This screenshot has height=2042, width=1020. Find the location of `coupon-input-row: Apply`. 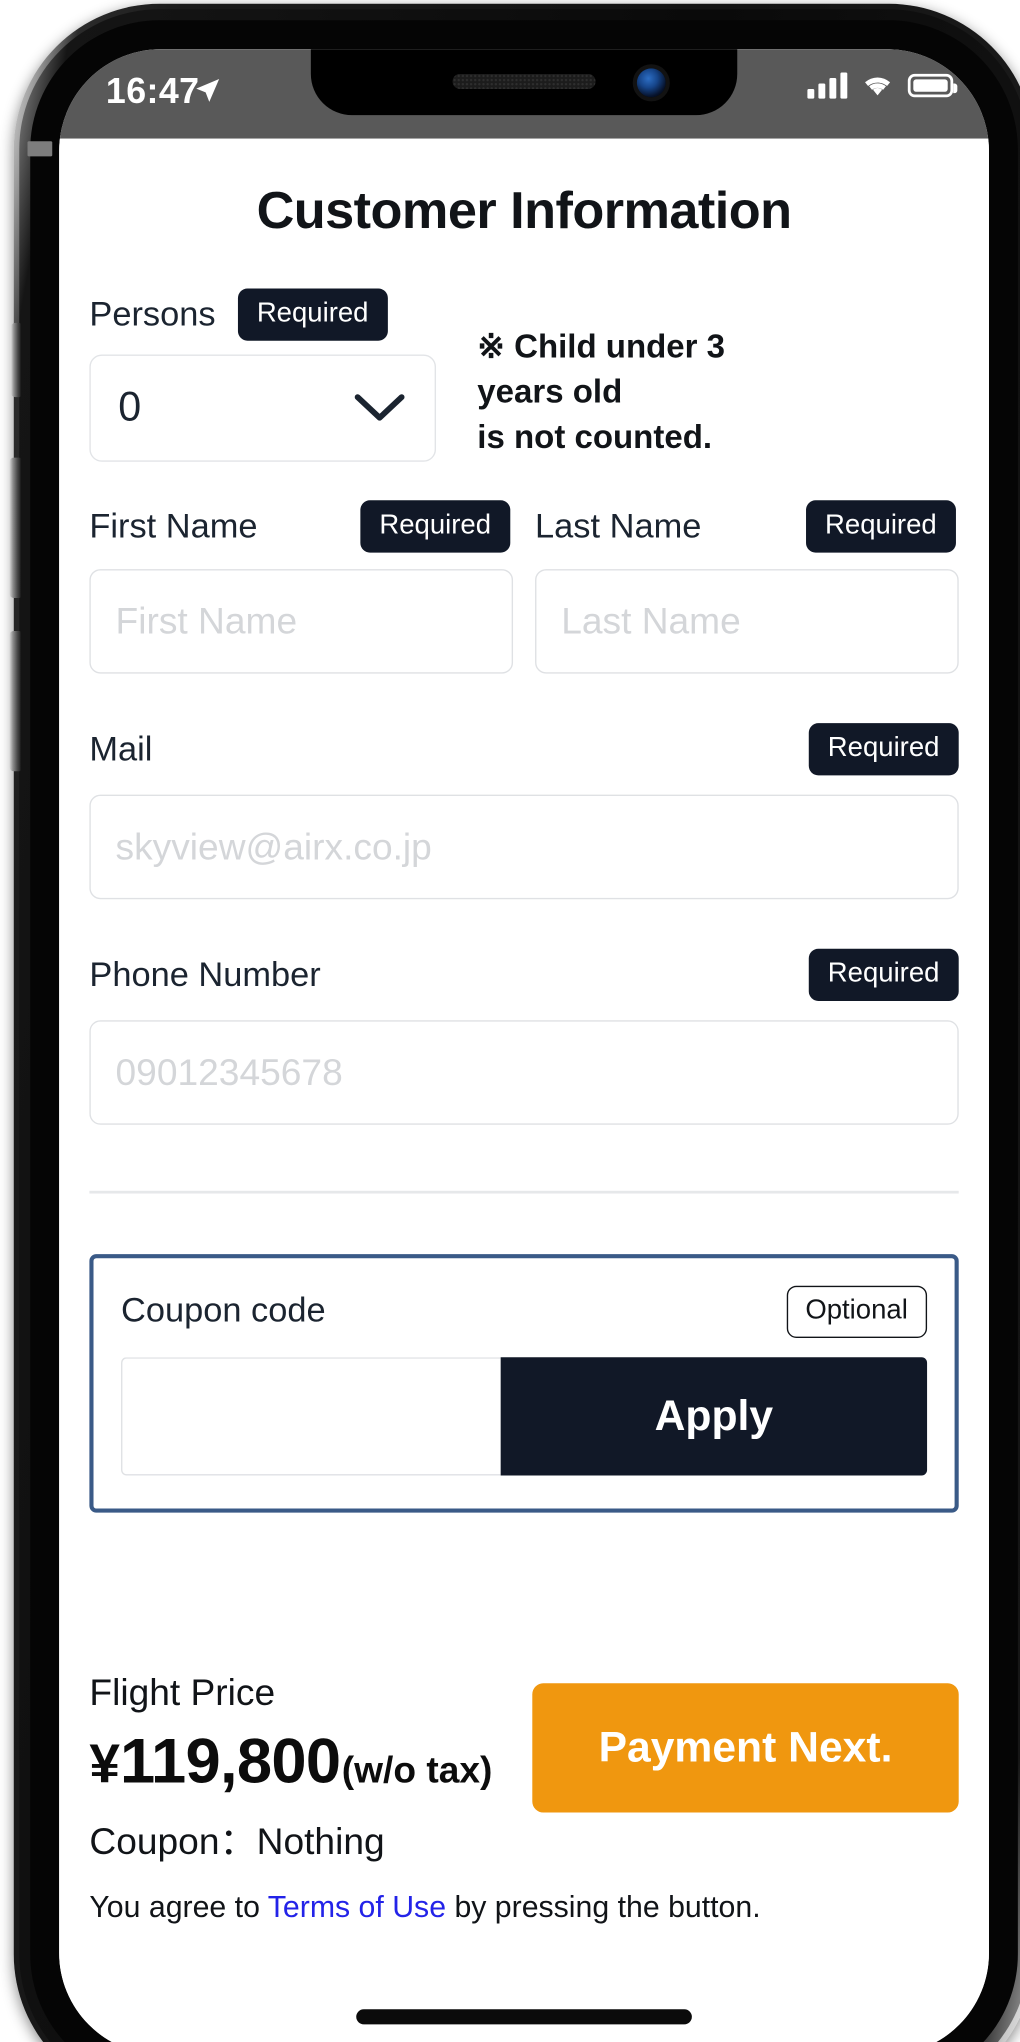

coupon-input-row: Apply is located at coordinates (524, 1415).